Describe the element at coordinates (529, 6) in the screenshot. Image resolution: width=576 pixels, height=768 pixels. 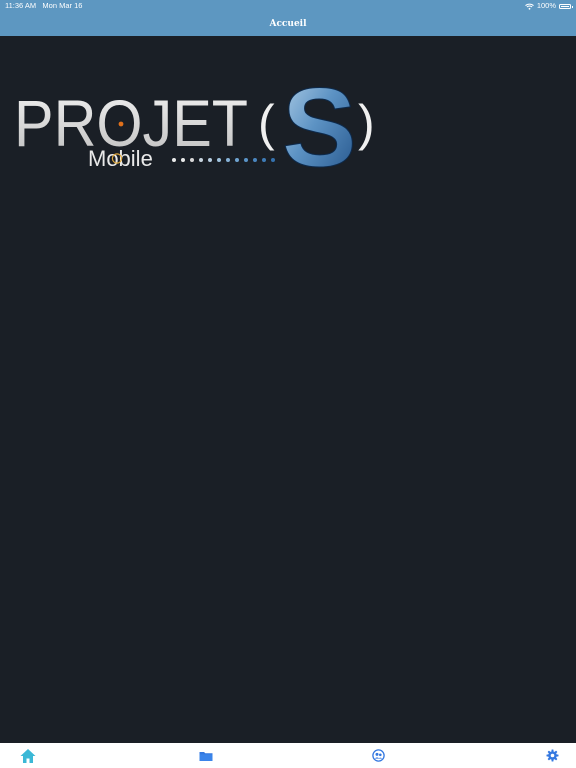
I see `wifi-icon` at that location.